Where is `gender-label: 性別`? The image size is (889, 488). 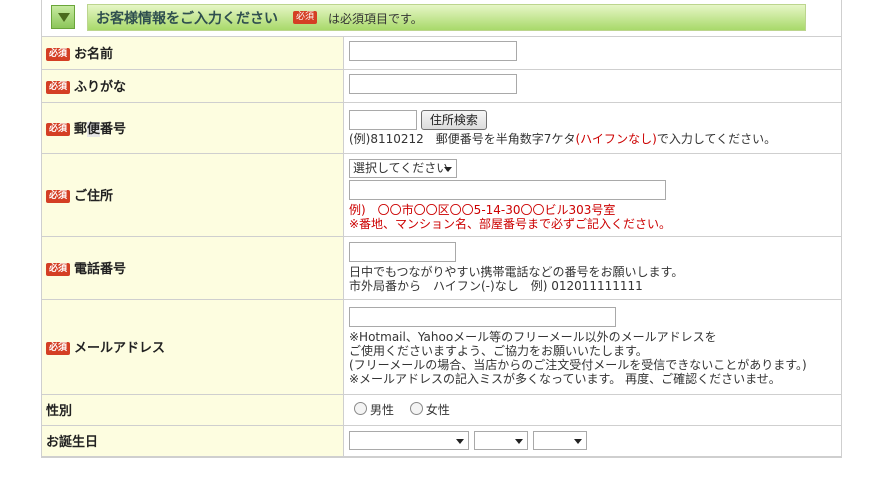
gender-label: 性別 is located at coordinates (59, 411).